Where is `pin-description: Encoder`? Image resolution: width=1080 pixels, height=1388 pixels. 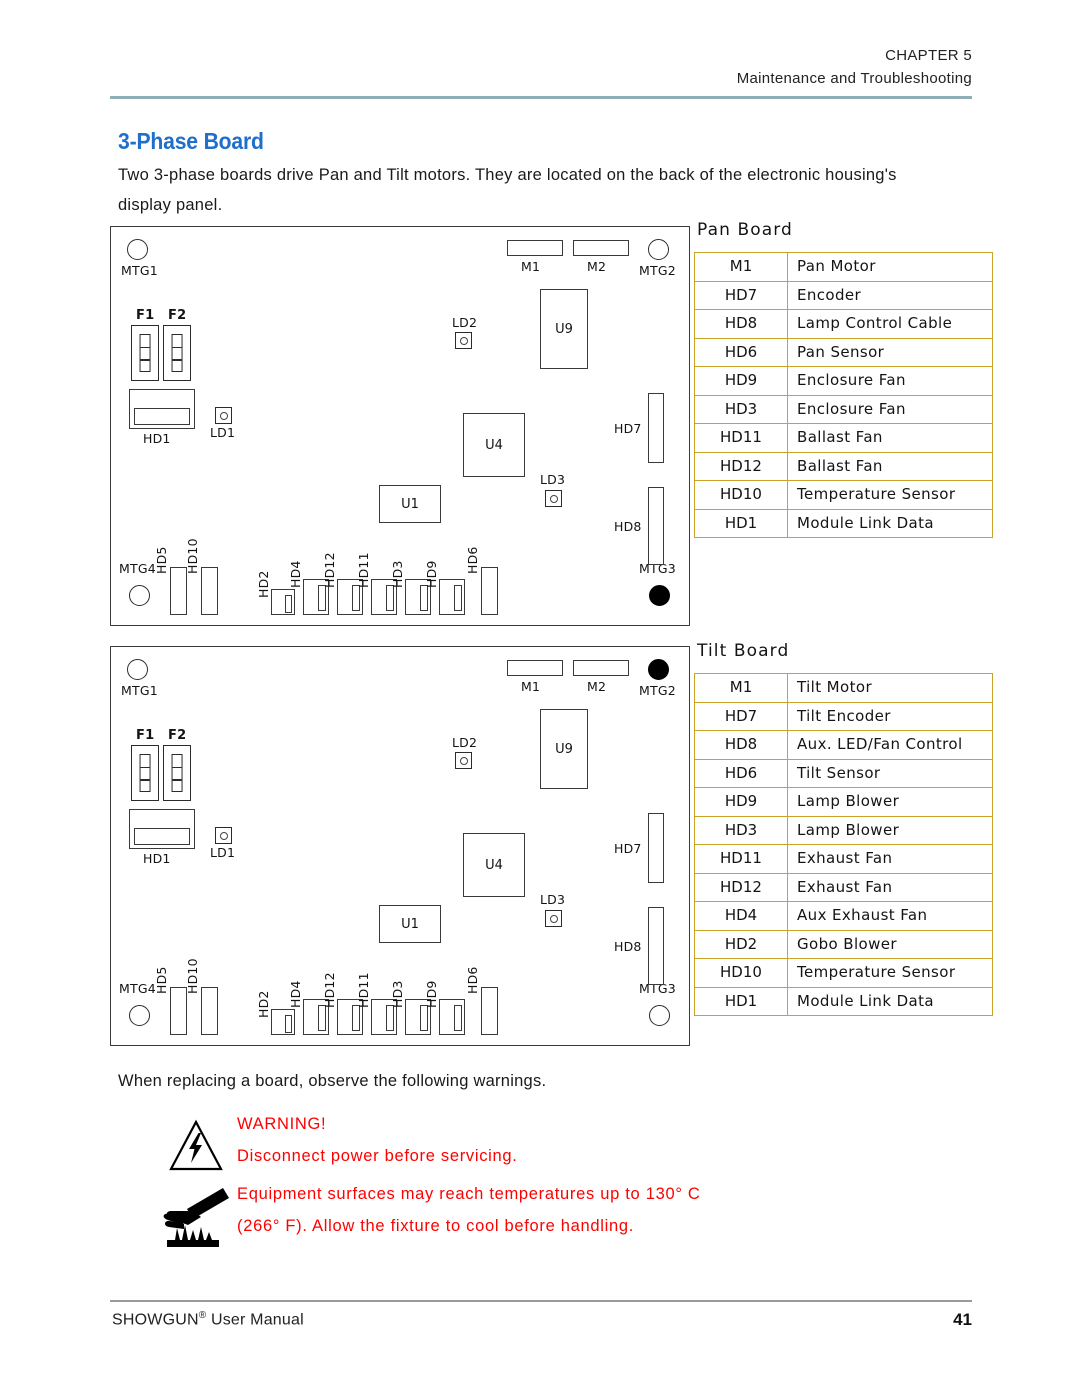 pin-description: Encoder is located at coordinates (890, 295).